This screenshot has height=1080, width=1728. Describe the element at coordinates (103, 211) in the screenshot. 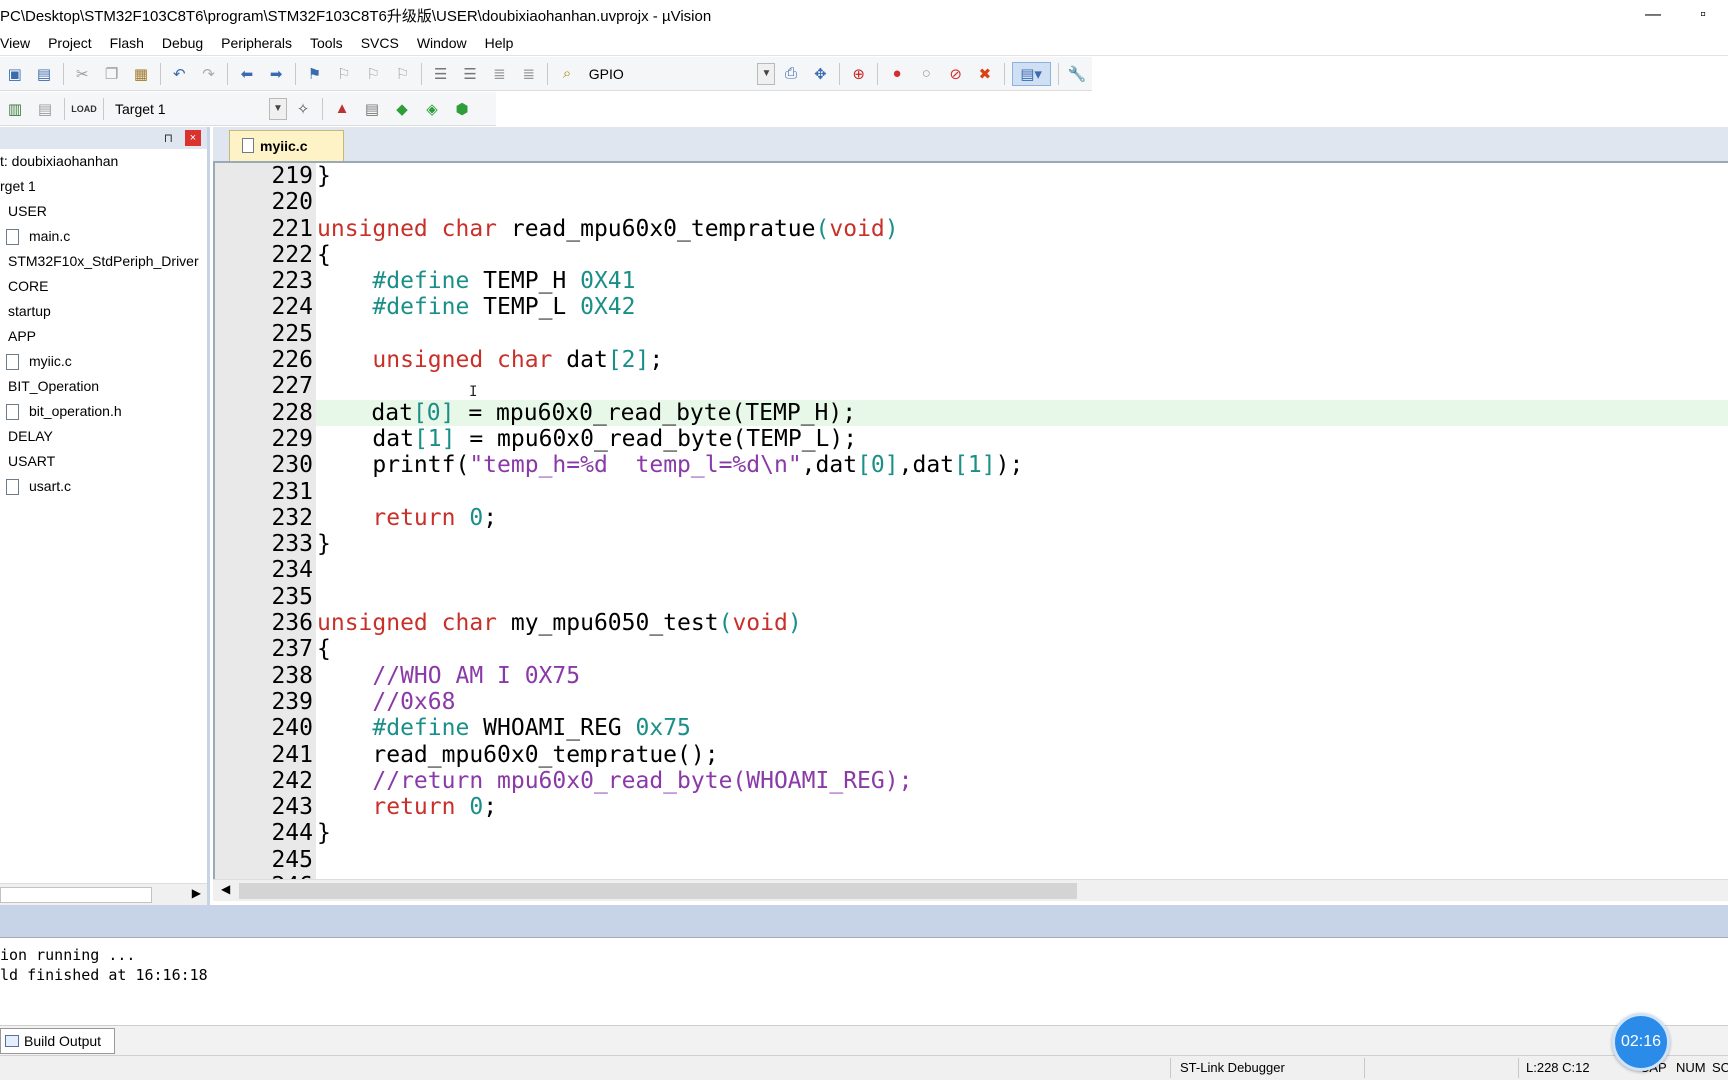

I see `tree-group-item: USER` at that location.